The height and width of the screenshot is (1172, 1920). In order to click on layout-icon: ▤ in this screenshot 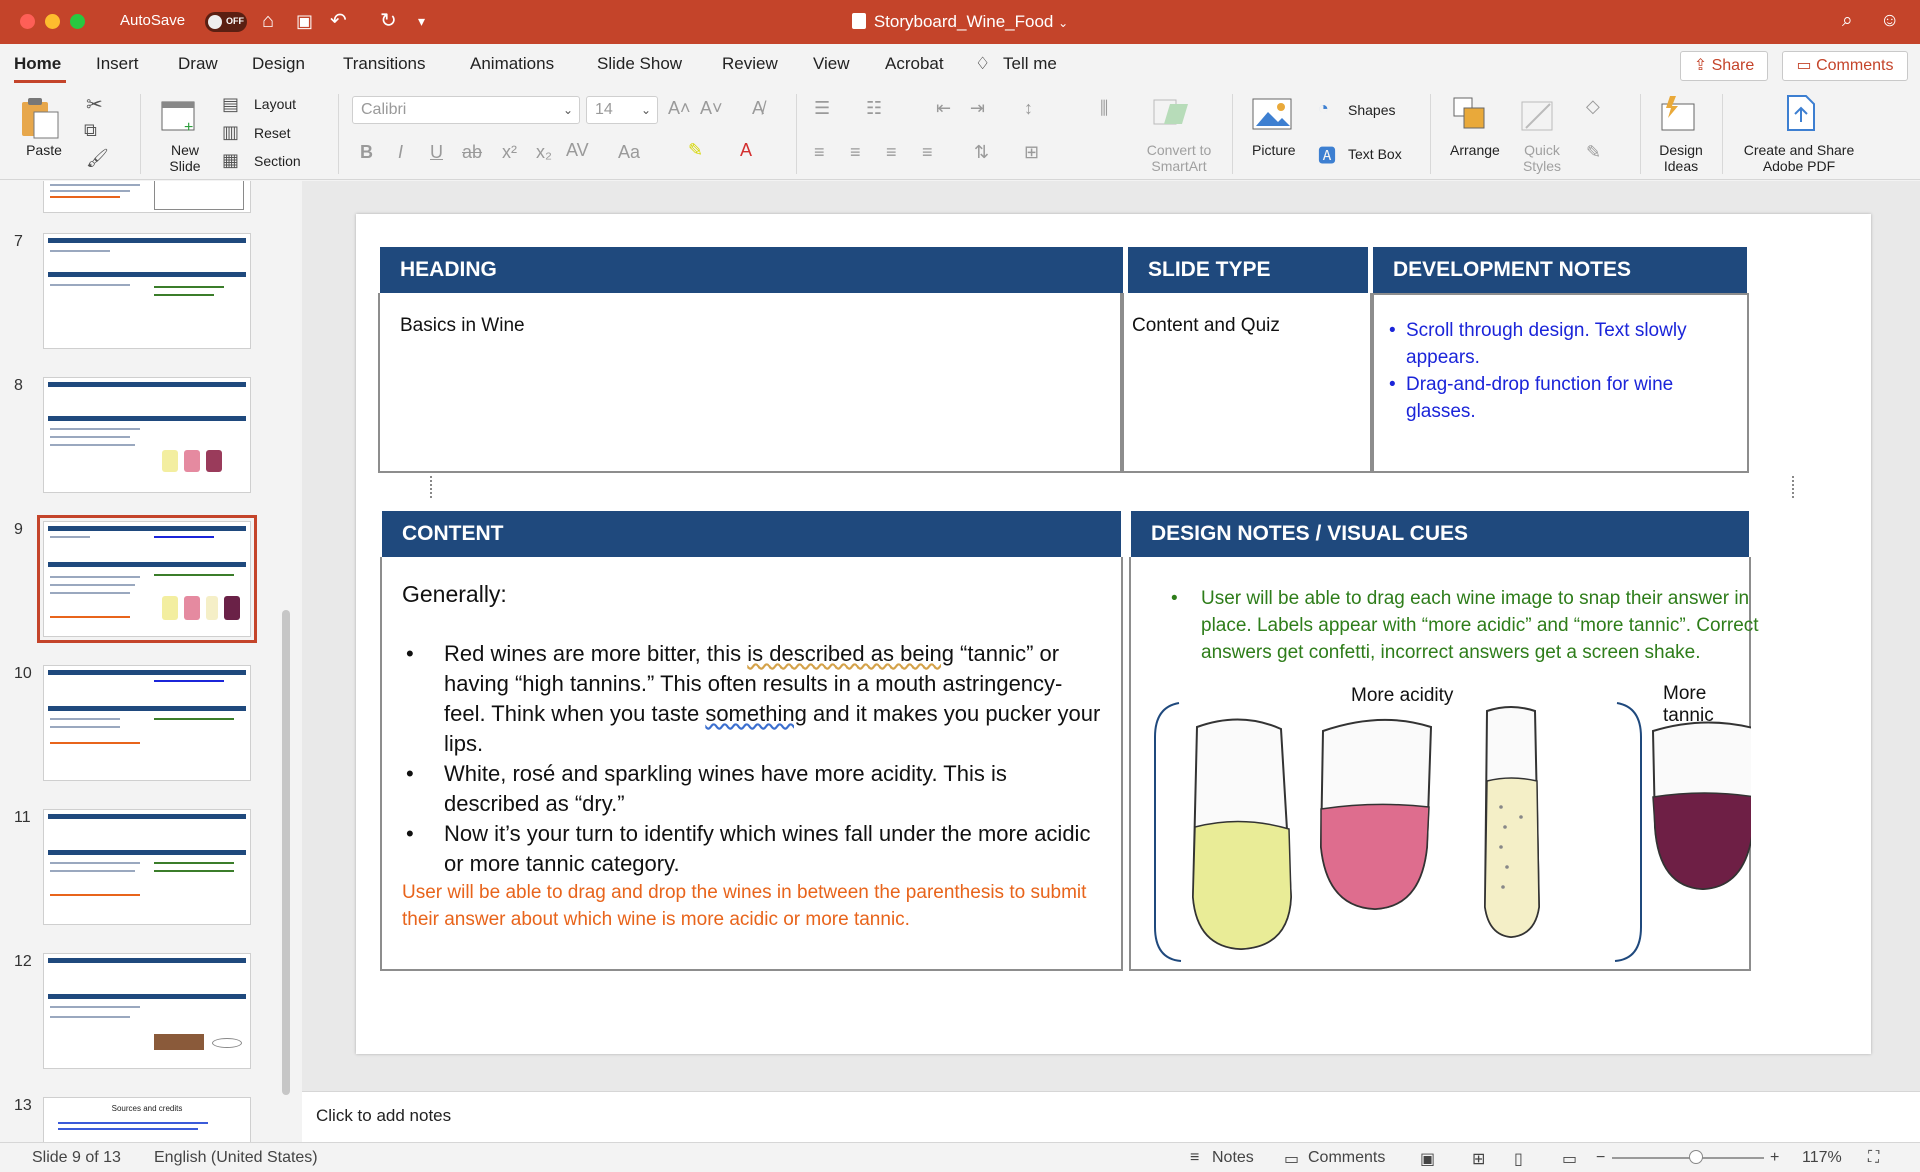, I will do `click(230, 104)`.